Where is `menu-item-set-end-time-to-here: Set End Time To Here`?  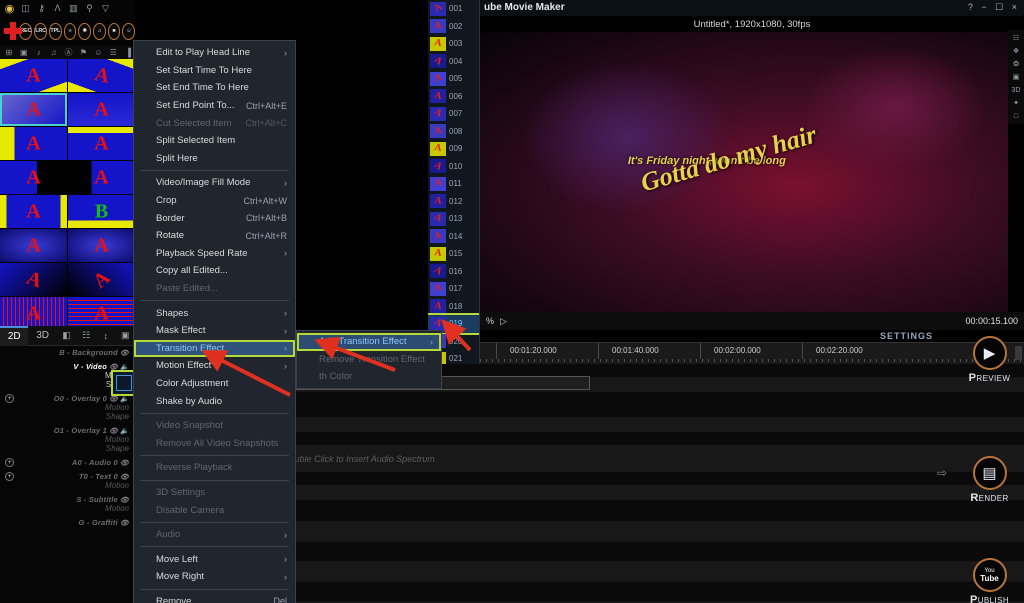
menu-item-set-end-time-to-here: Set End Time To Here is located at coordinates (214, 88).